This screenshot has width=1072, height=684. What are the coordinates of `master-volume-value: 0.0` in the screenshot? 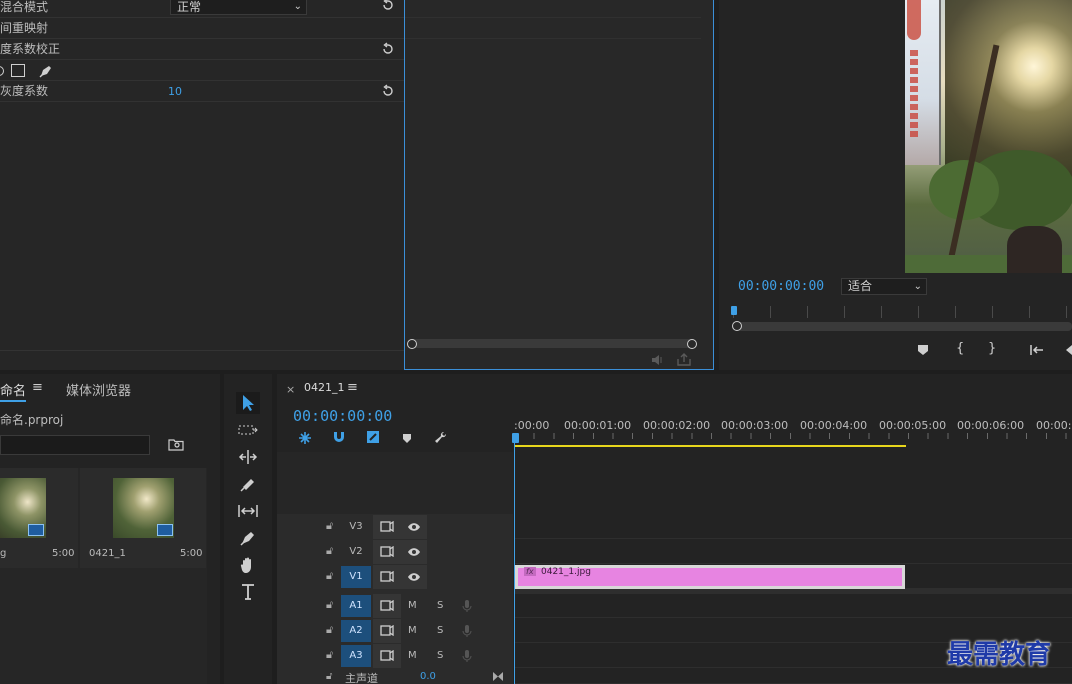 It's located at (428, 676).